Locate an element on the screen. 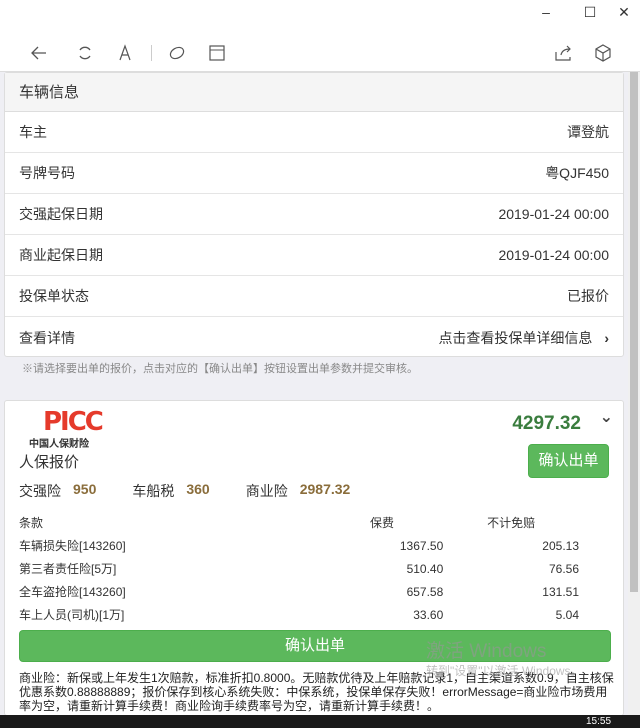 Image resolution: width=640 pixels, height=728 pixels. window-icon is located at coordinates (217, 53).